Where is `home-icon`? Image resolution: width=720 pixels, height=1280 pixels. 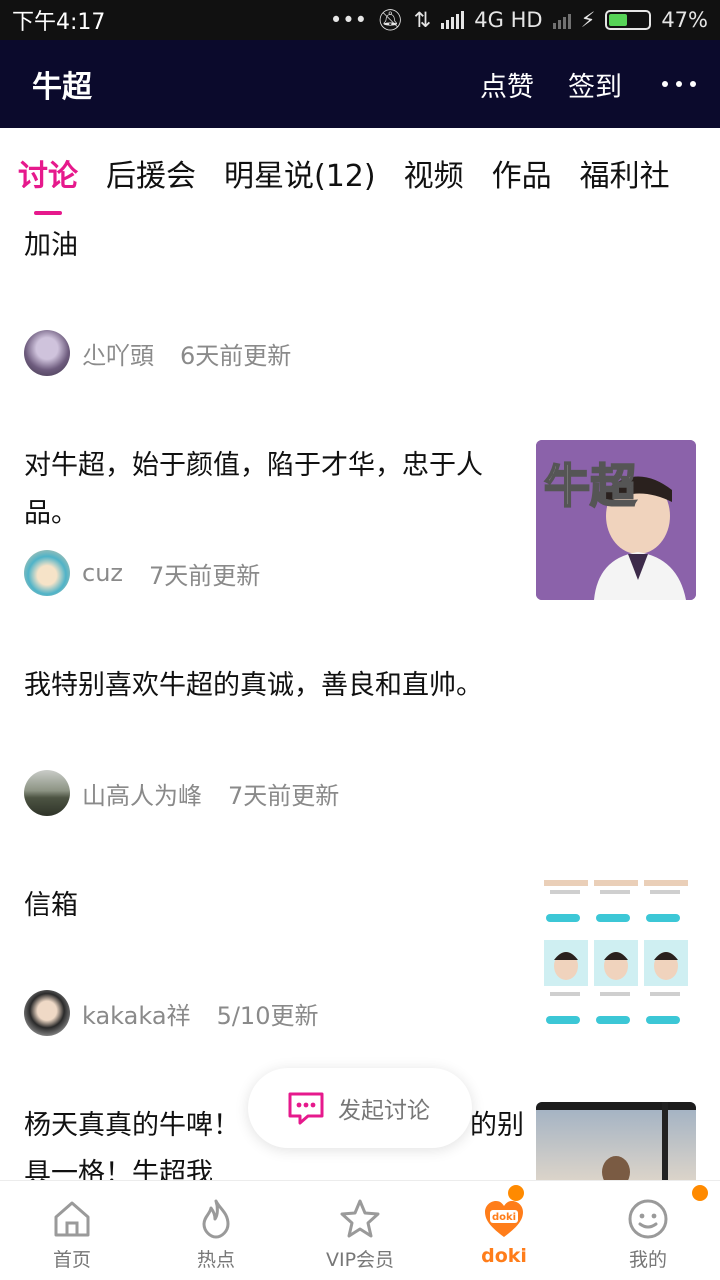
home-icon is located at coordinates (72, 1219).